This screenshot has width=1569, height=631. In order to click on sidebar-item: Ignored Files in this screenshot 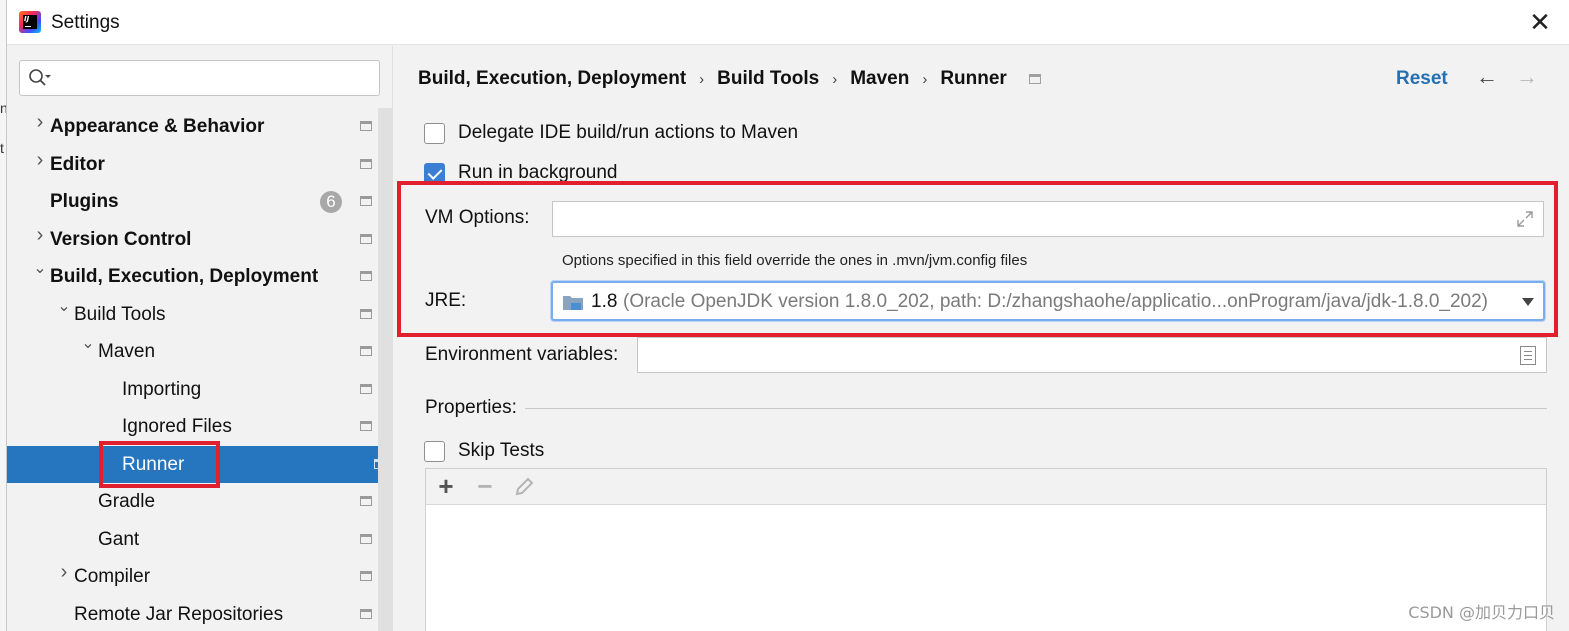, I will do `click(192, 426)`.